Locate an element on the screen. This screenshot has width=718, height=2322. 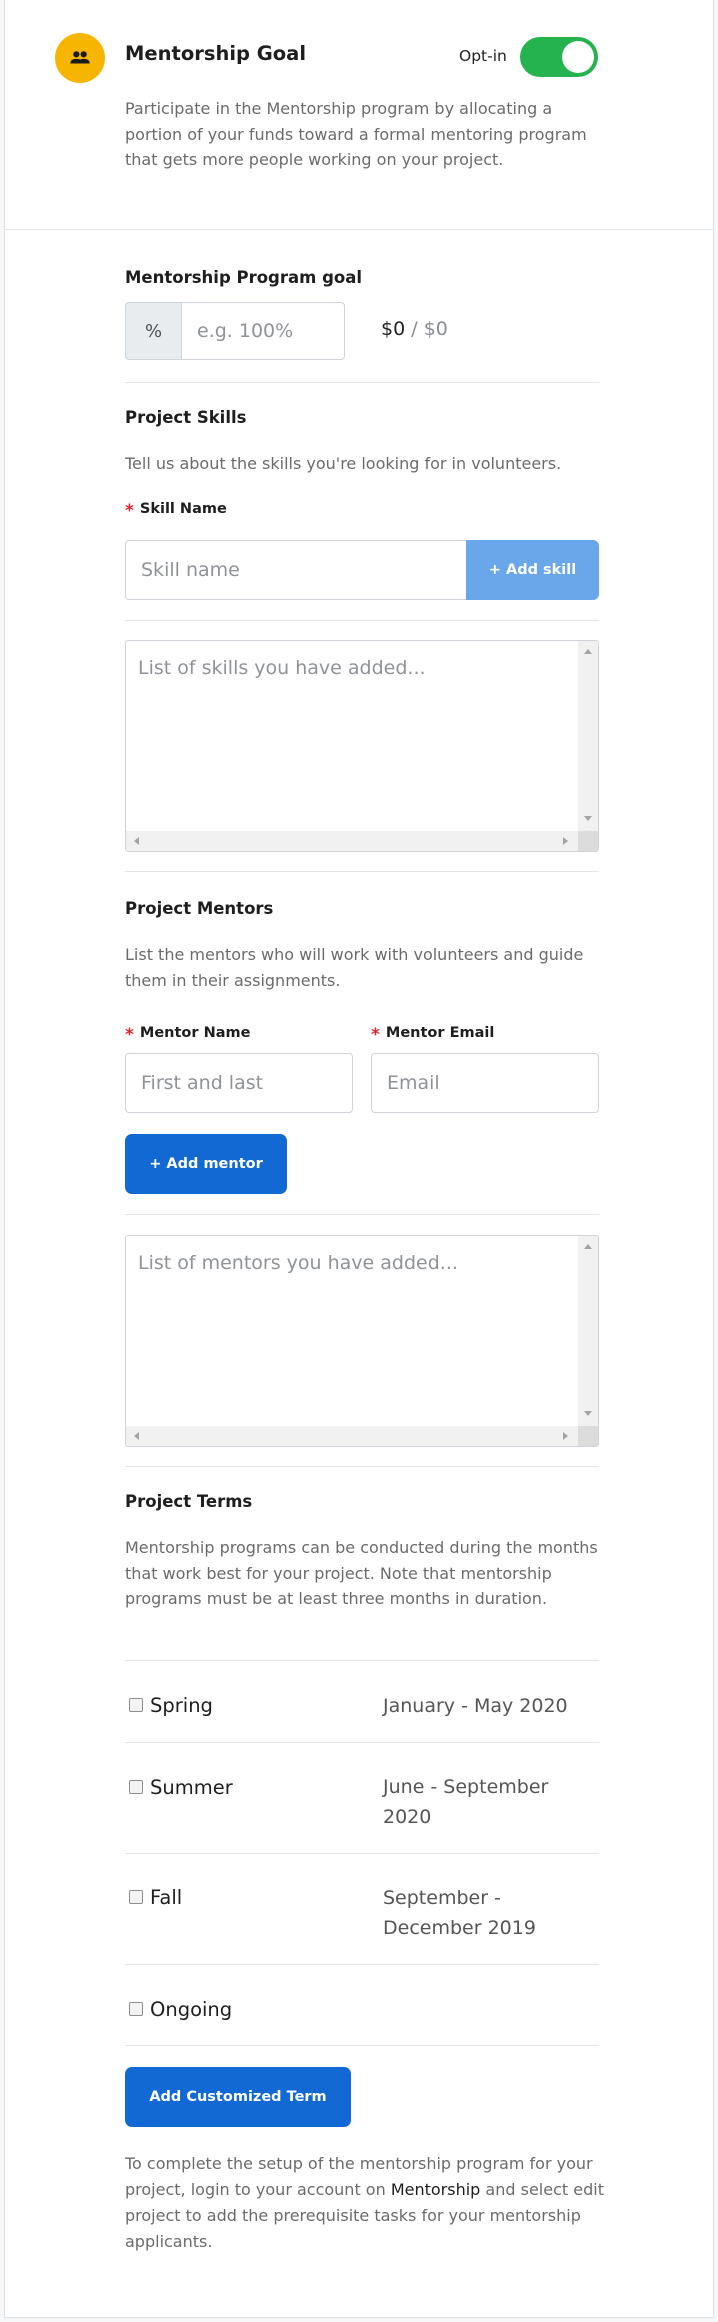
goal-target: $0 is located at coordinates (435, 329).